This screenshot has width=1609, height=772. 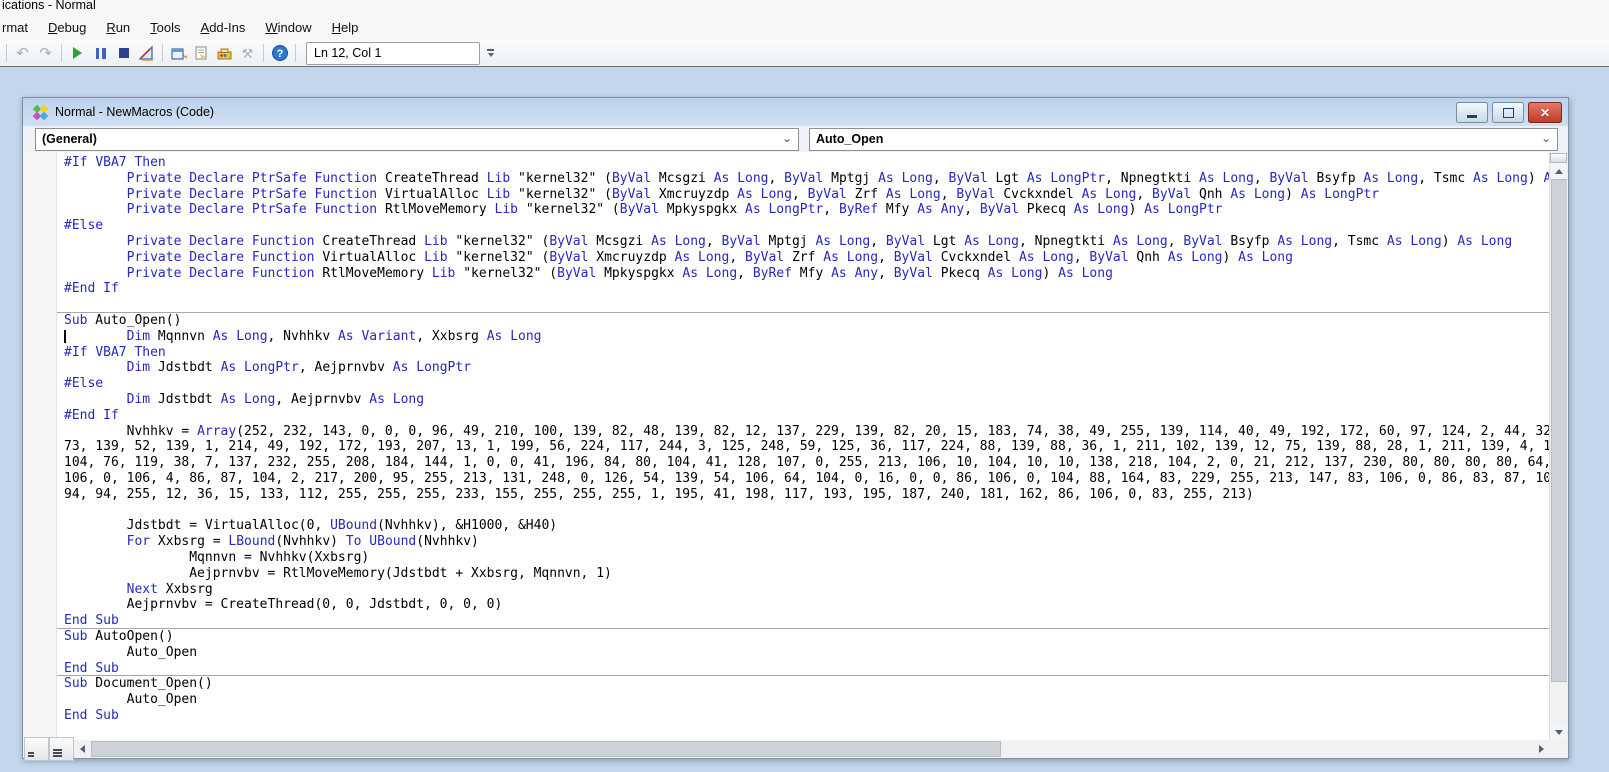 I want to click on code-line: Sub Auto_Open(), so click(x=123, y=320).